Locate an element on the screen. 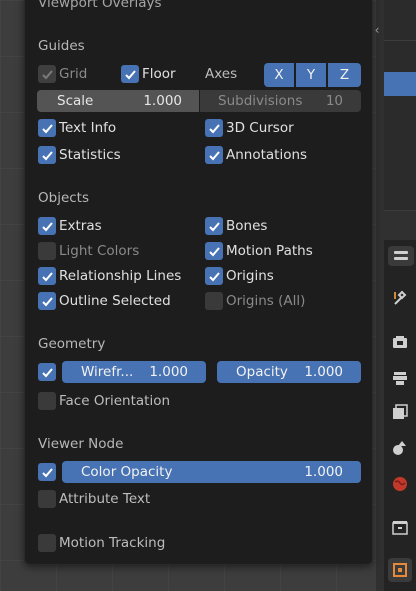 Image resolution: width=416 pixels, height=591 pixels. bones-label: Bones is located at coordinates (247, 226).